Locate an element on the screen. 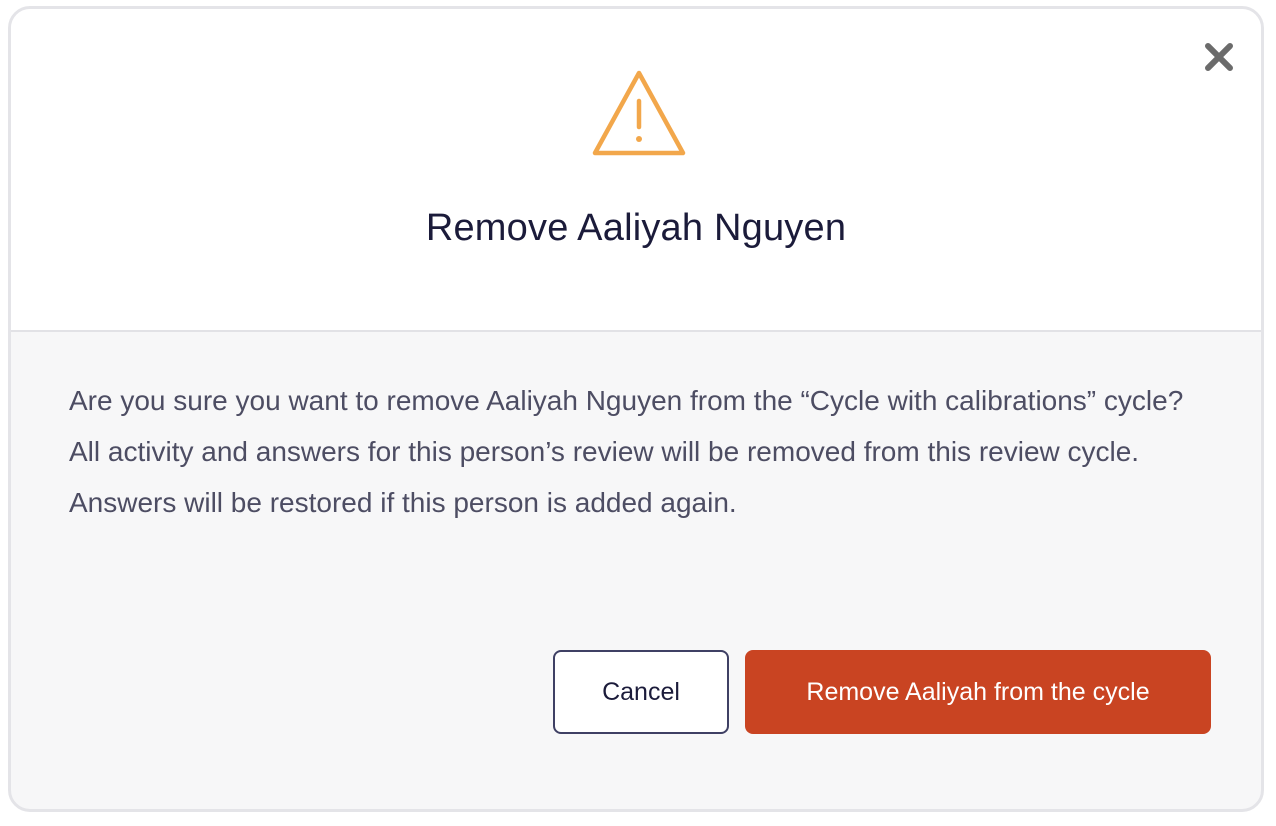  dialog-title: Remove Aaliyah Nguyen is located at coordinates (636, 228).